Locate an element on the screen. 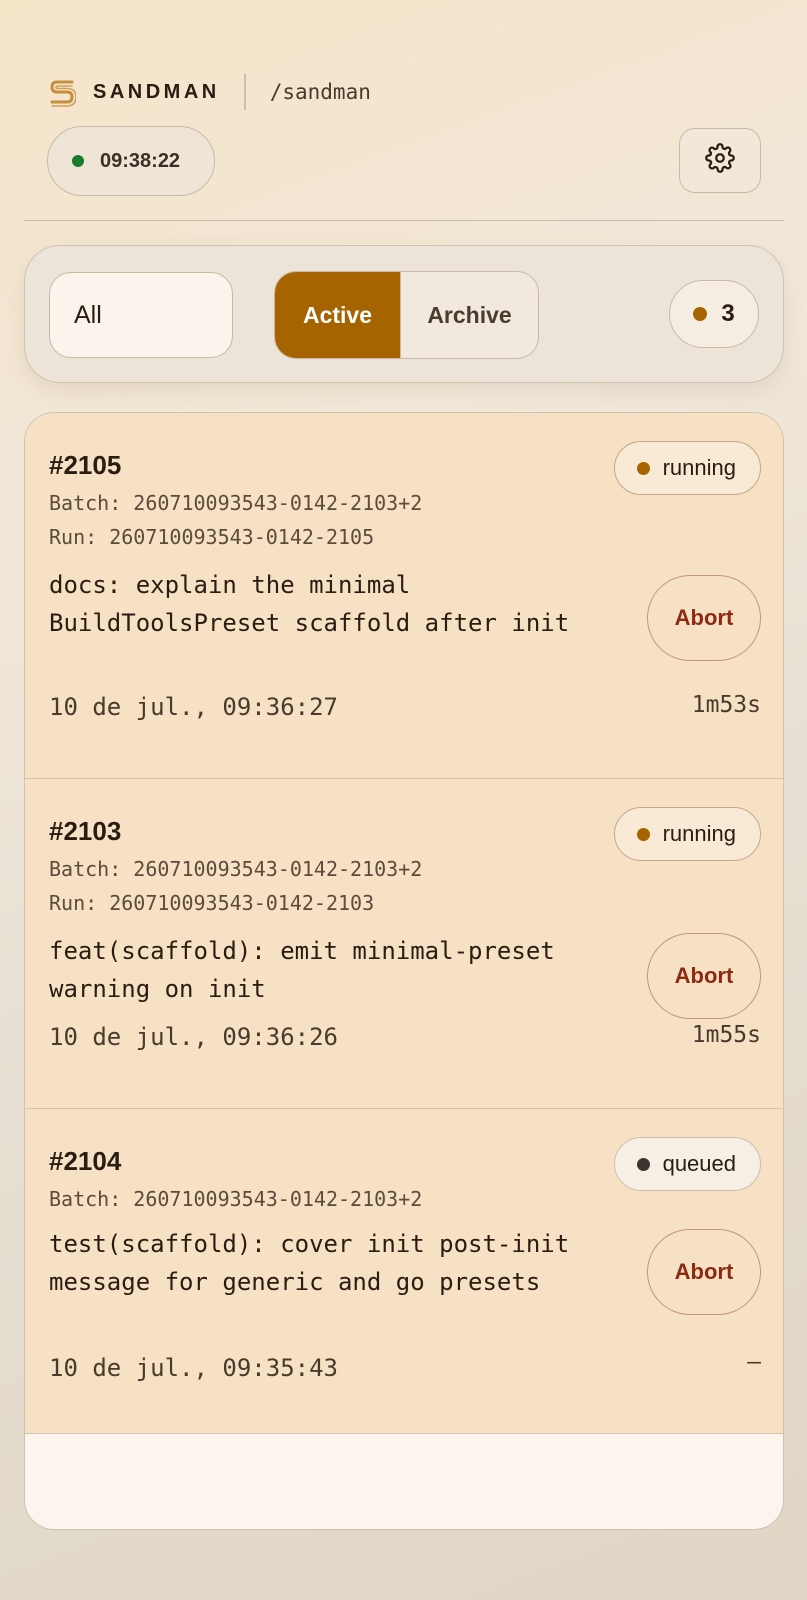 The image size is (807, 1600). job-id: #2104 is located at coordinates (85, 1161).